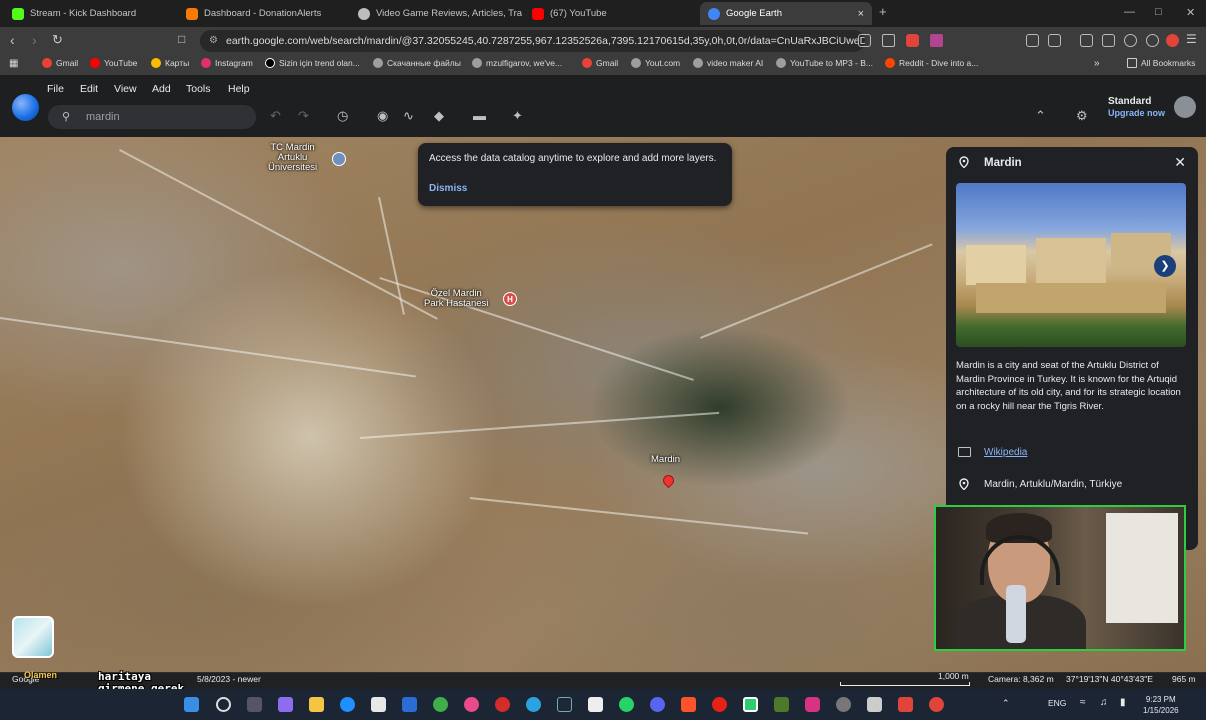 This screenshot has width=1206, height=720. I want to click on brave-shield-icon, so click(912, 40).